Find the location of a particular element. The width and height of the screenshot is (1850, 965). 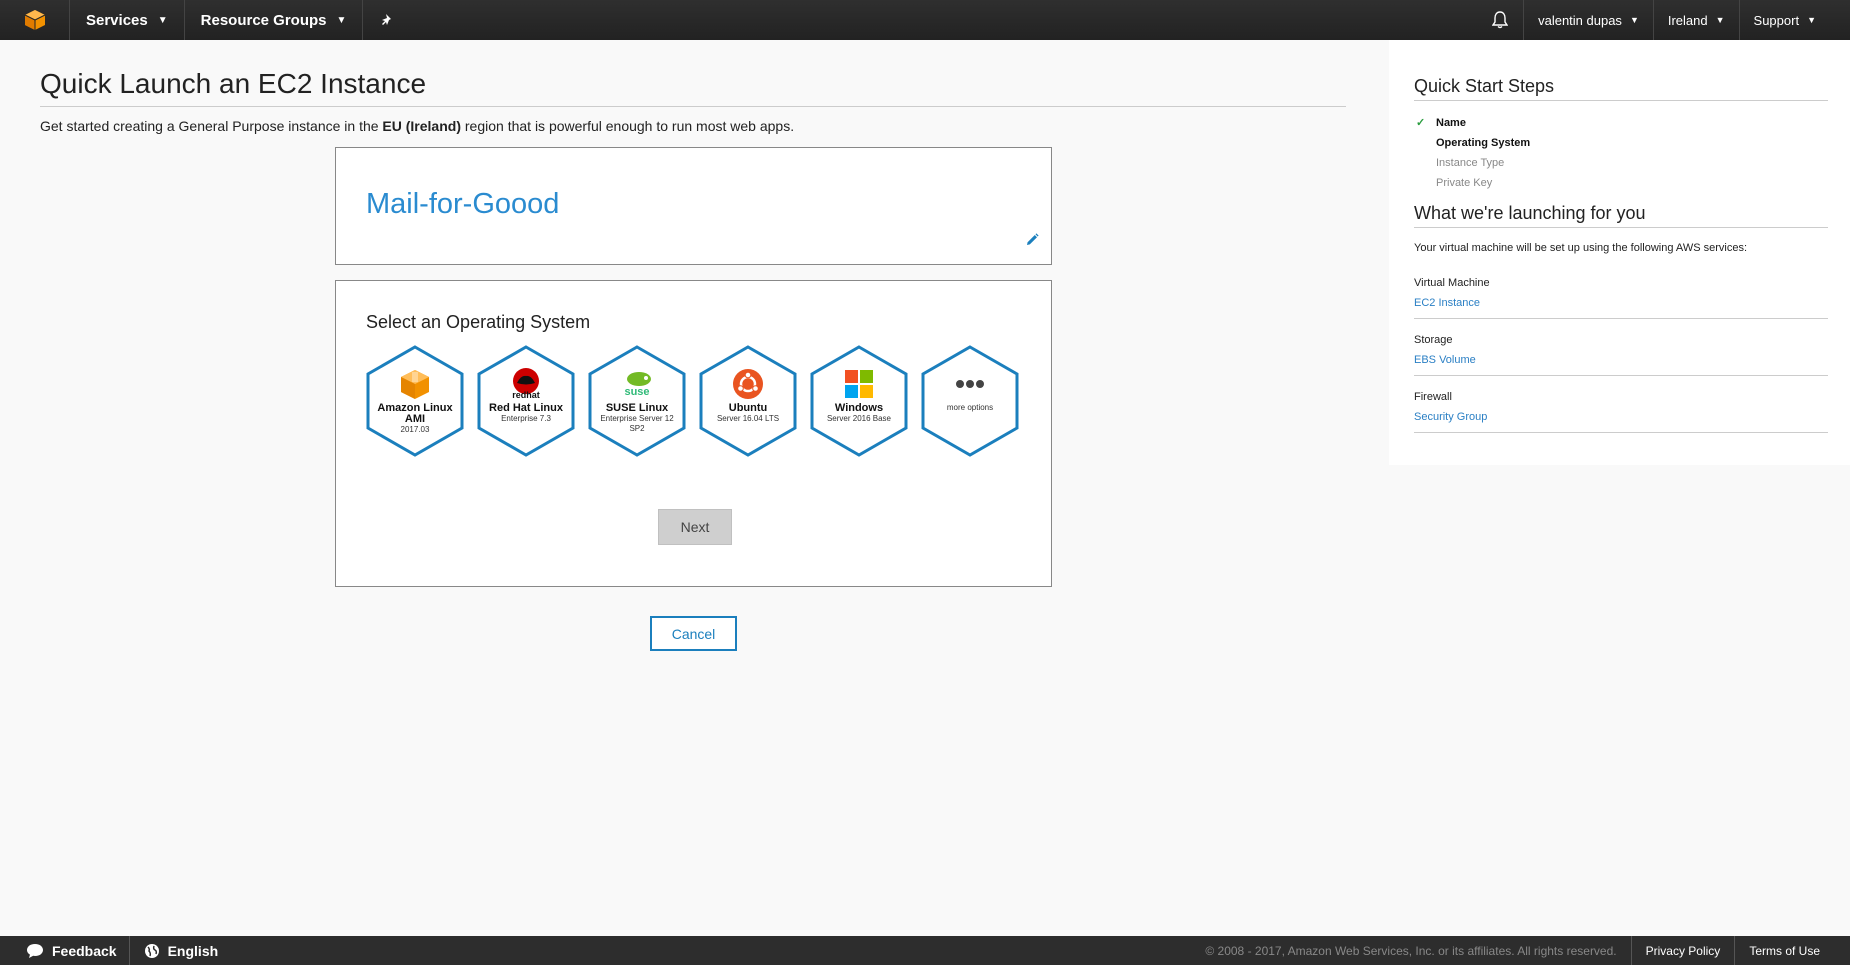

service-firewall: Firewall Security Group is located at coordinates (1621, 411).